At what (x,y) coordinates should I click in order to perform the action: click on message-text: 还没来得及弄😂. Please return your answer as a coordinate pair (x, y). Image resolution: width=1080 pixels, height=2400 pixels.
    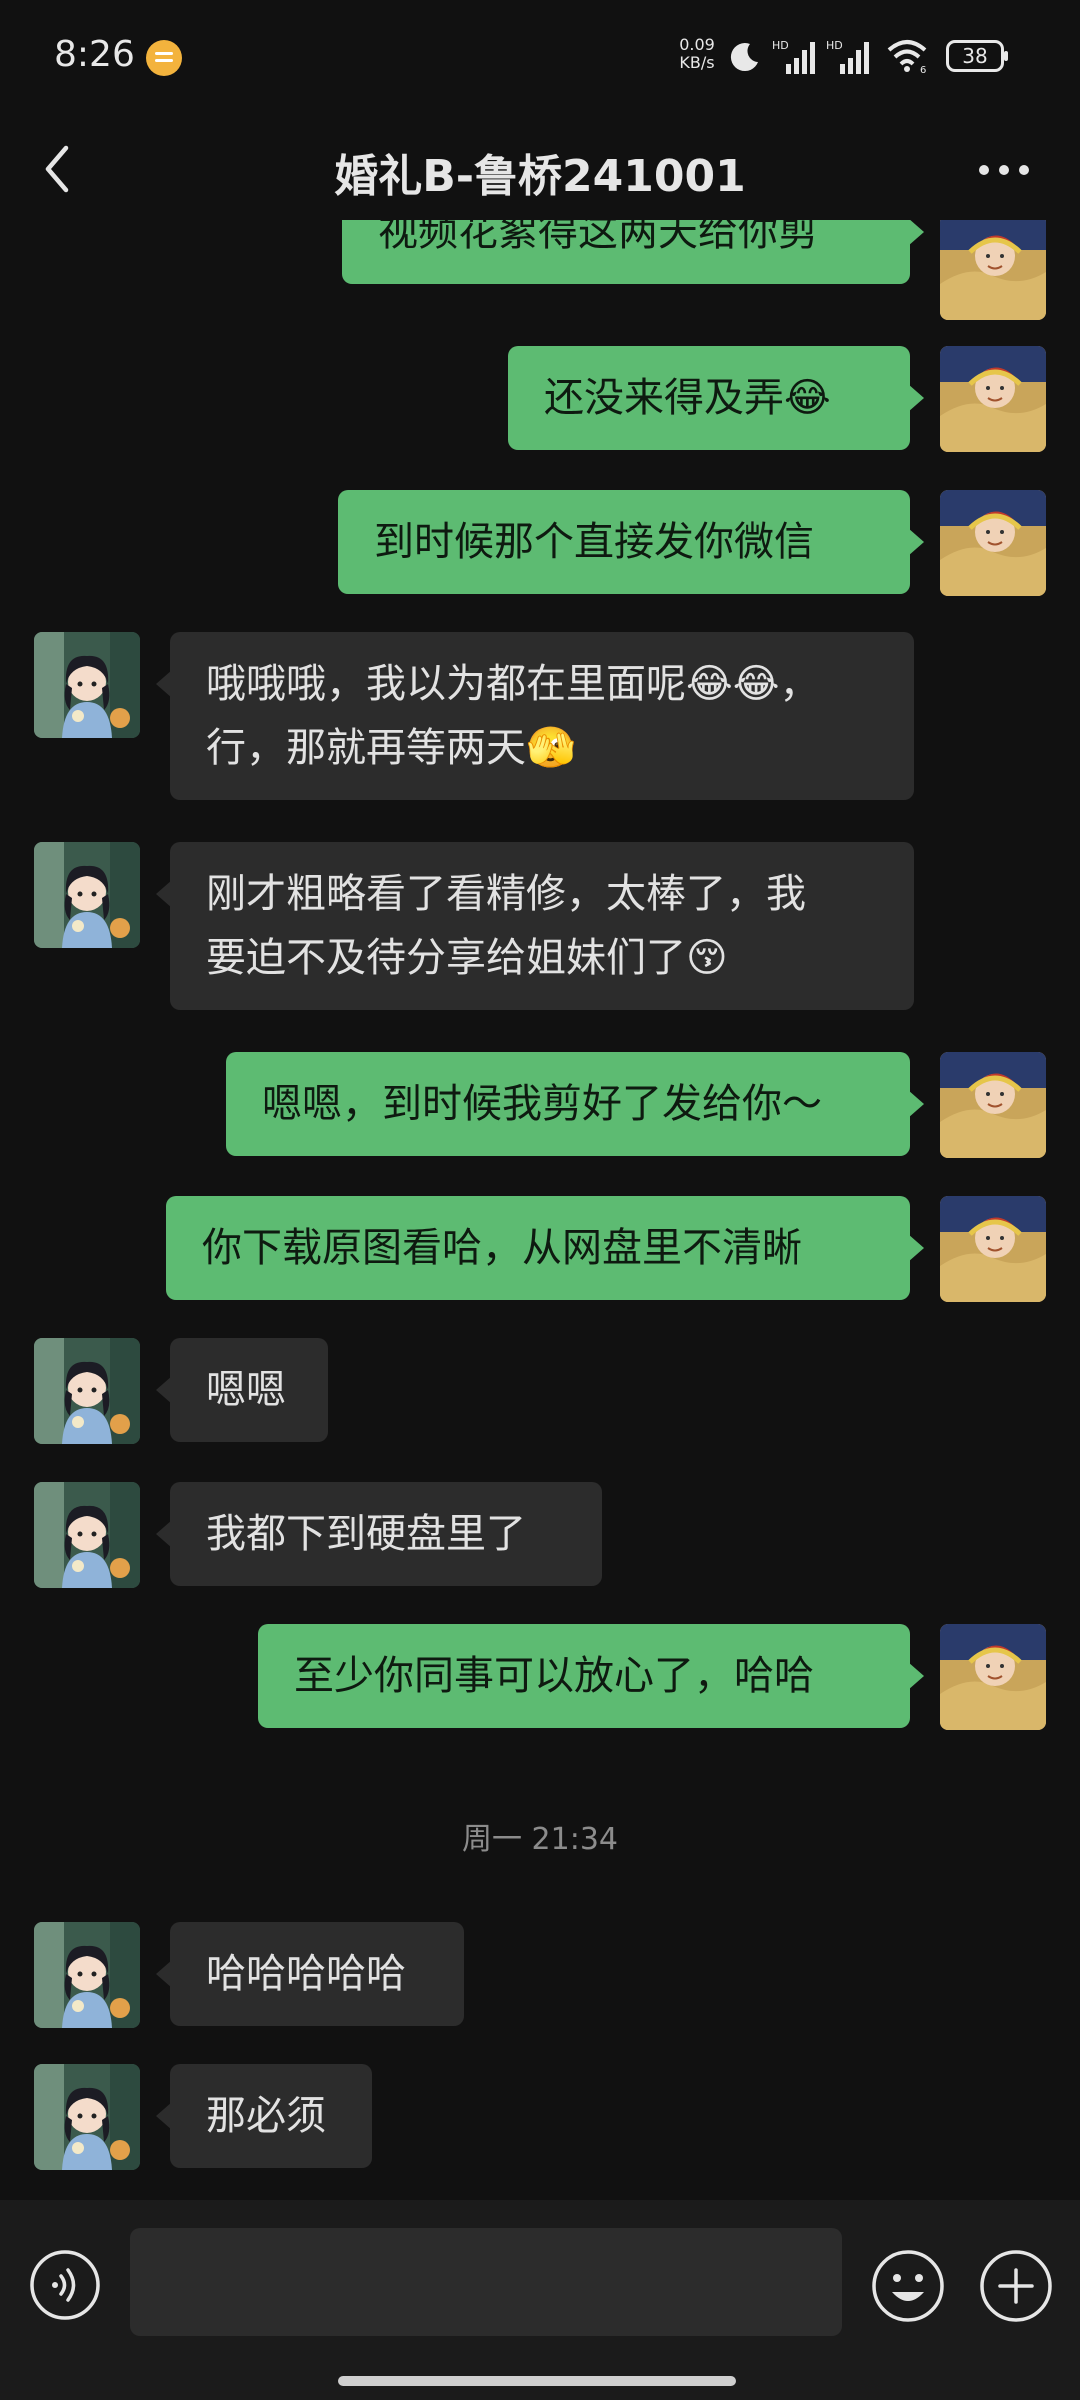
    Looking at the image, I should click on (687, 398).